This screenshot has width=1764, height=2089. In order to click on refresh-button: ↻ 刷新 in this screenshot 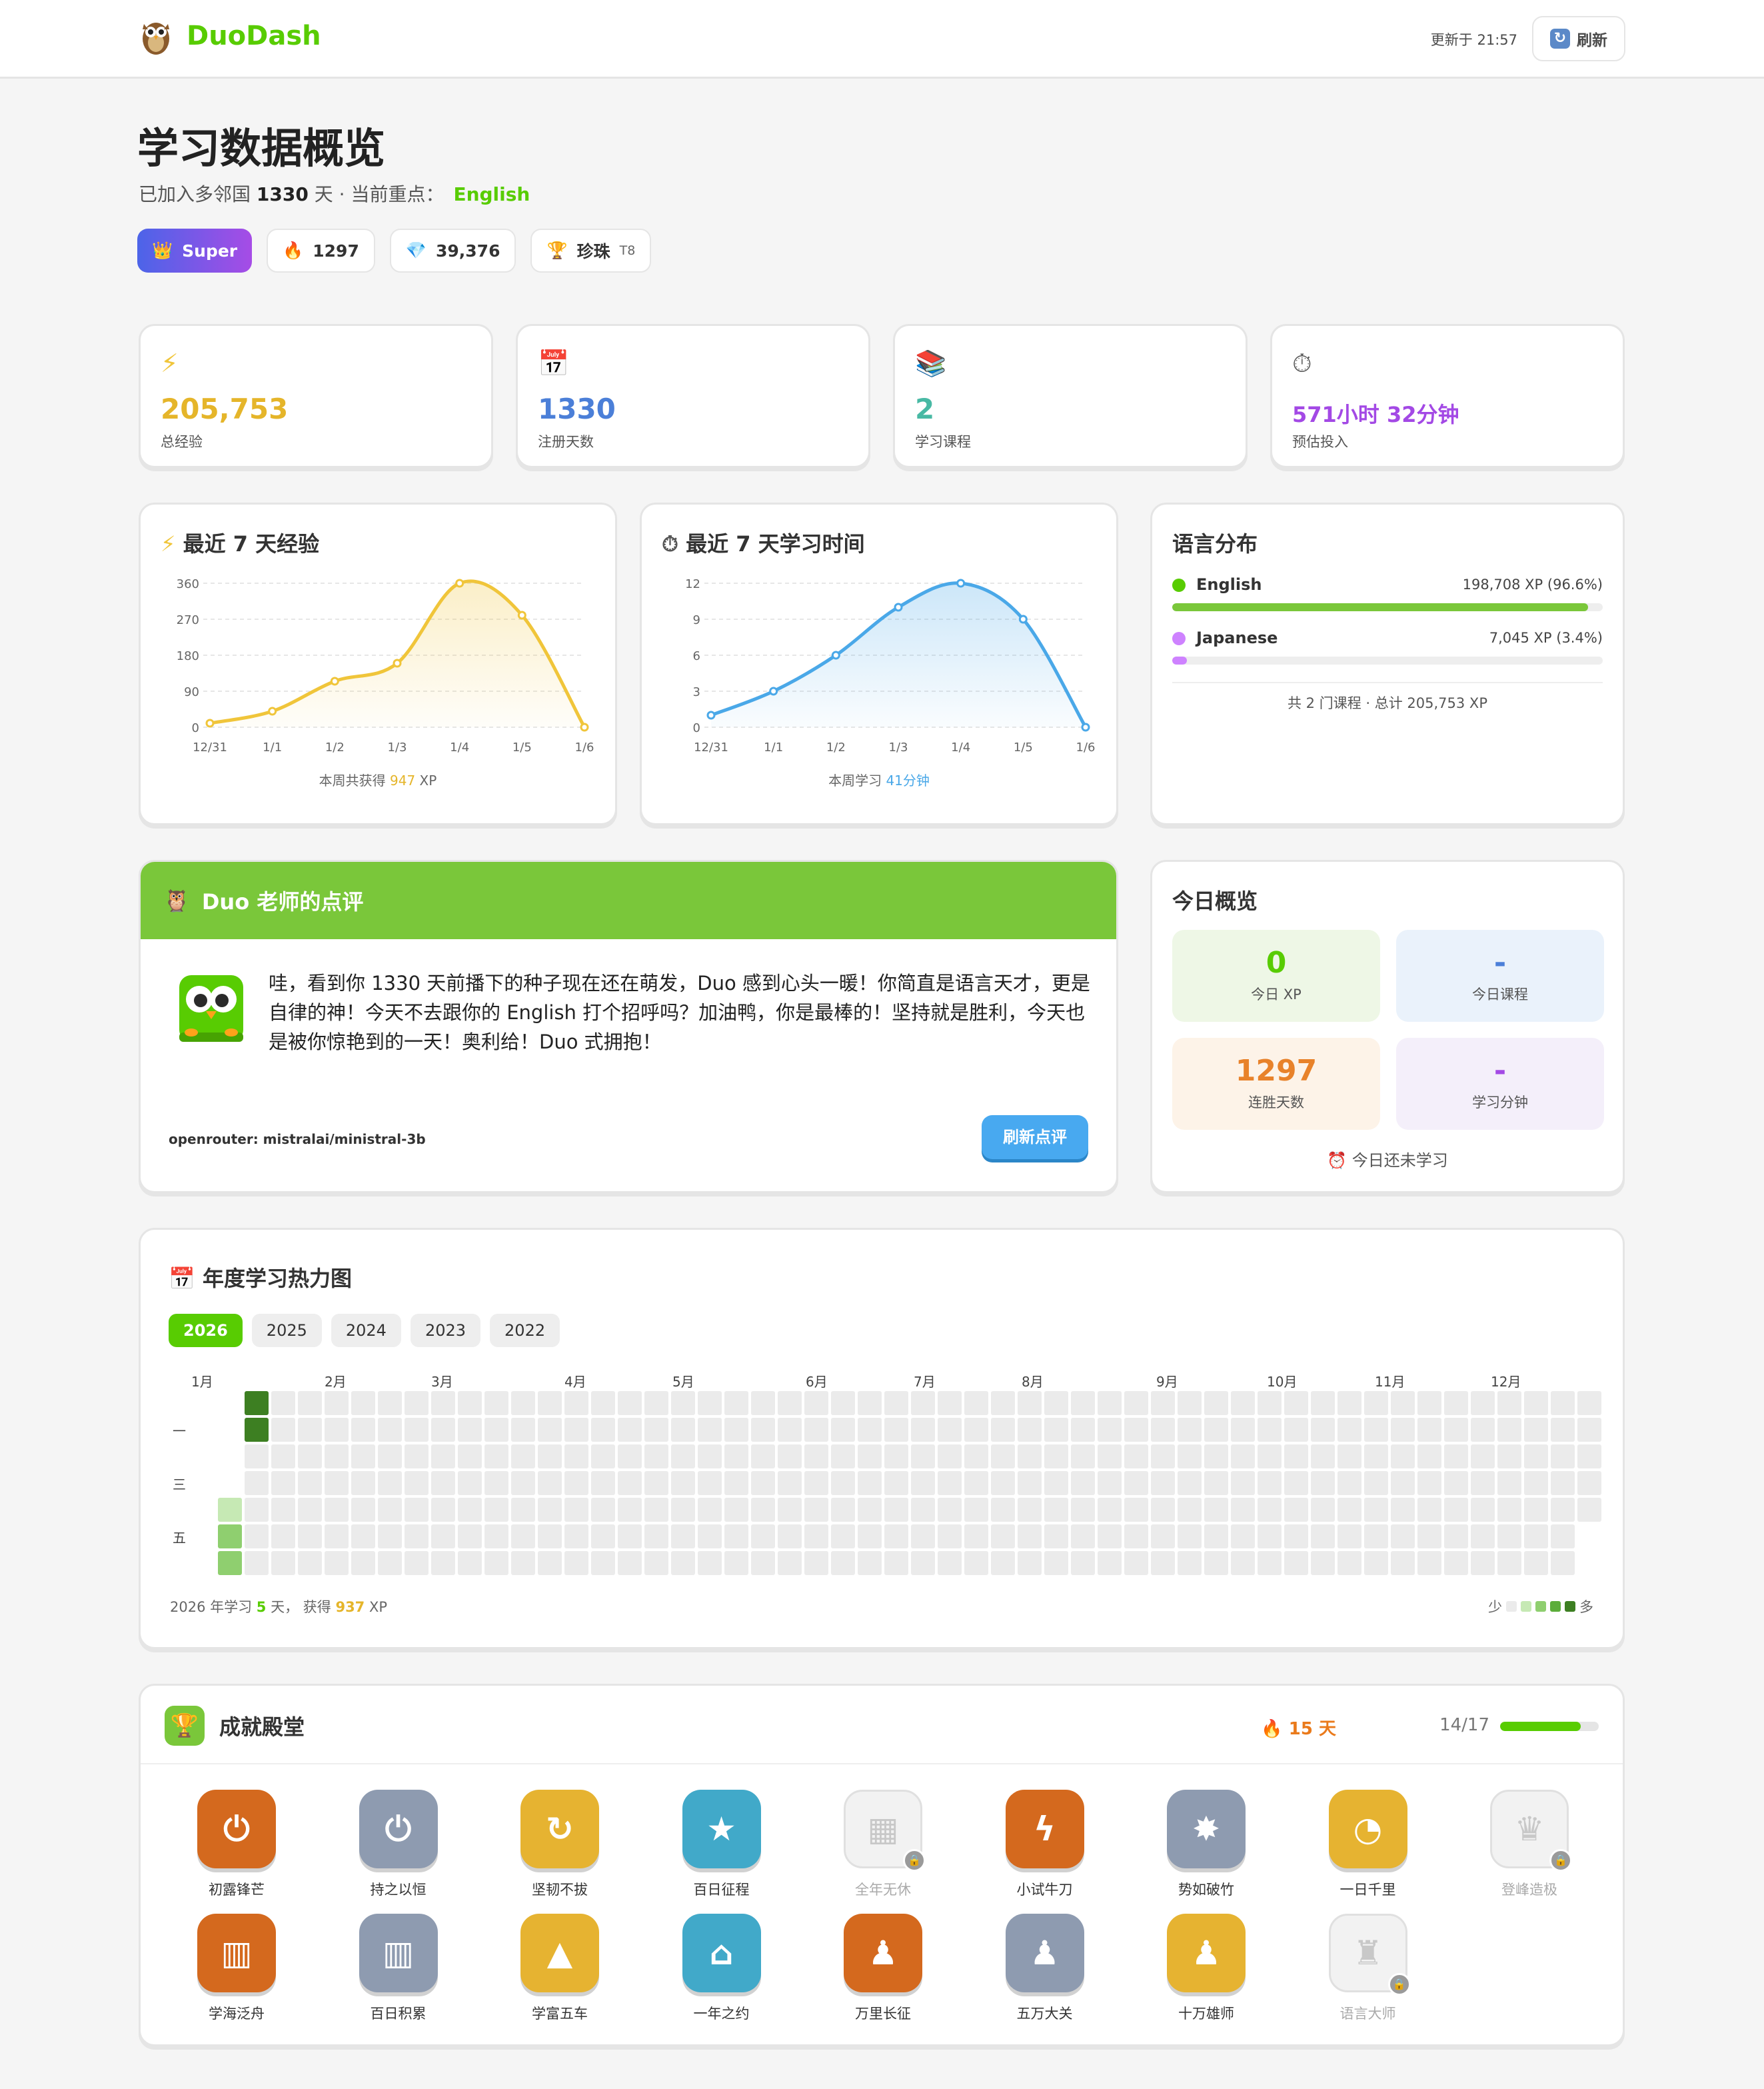, I will do `click(1578, 38)`.